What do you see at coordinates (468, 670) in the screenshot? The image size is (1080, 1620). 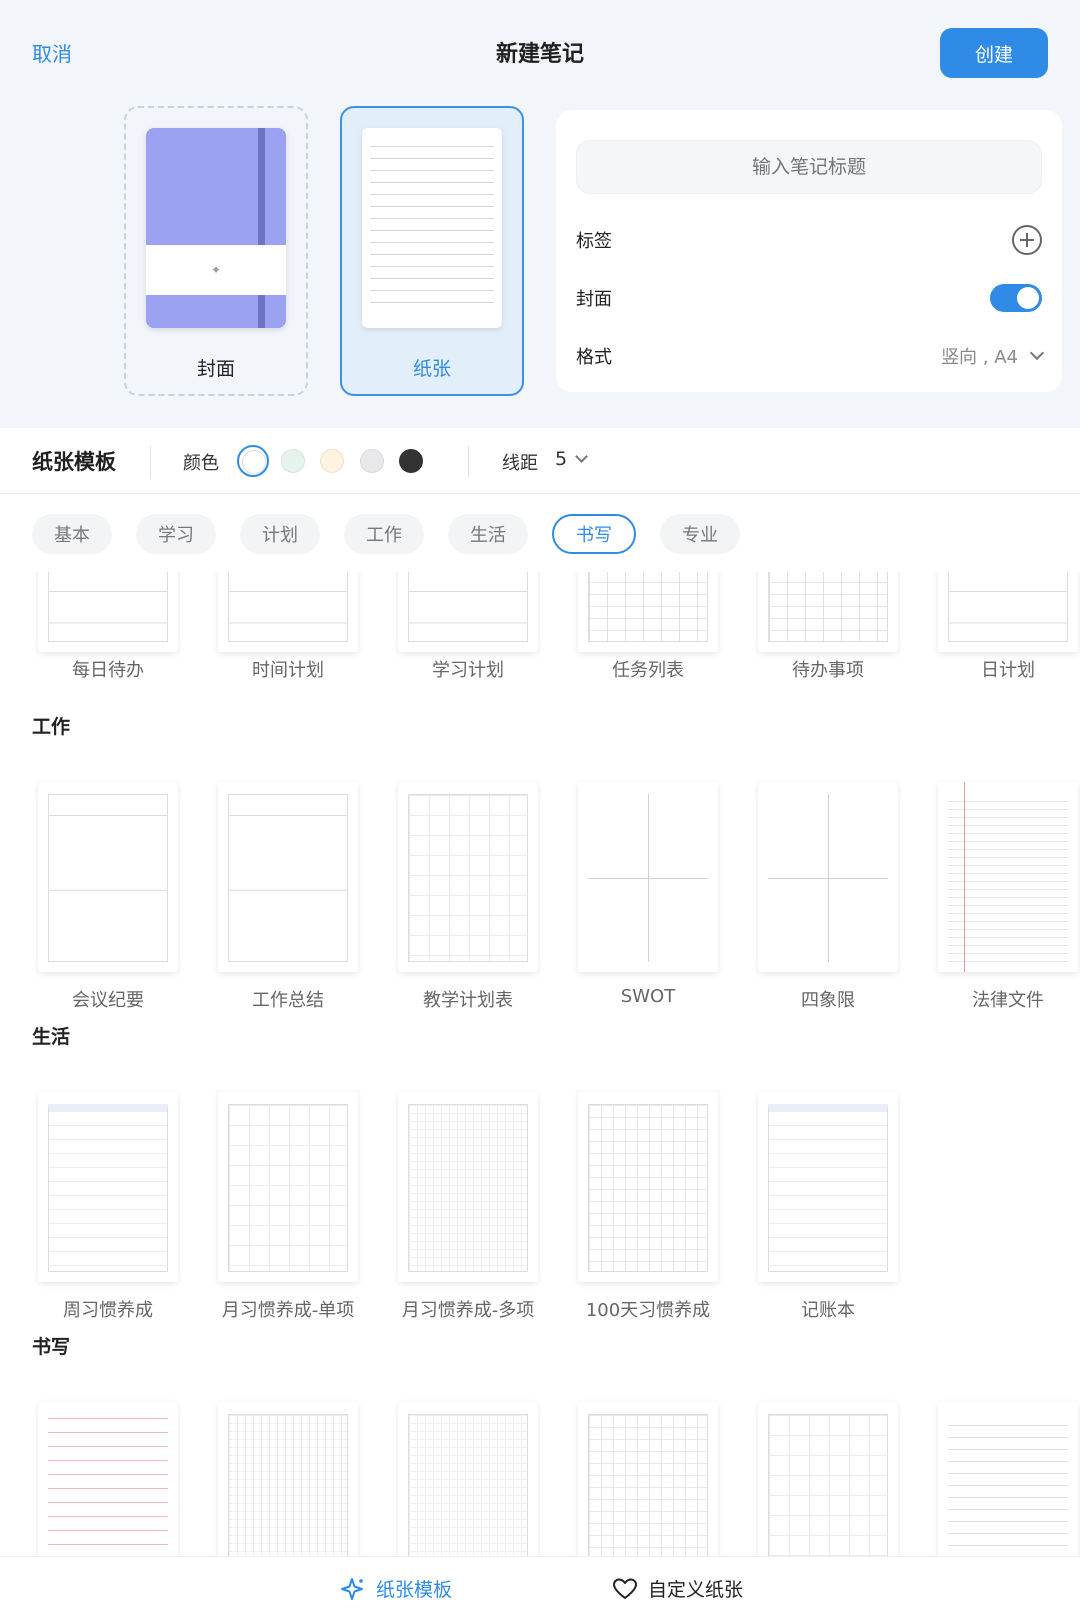 I see `template-name: 学习计划` at bounding box center [468, 670].